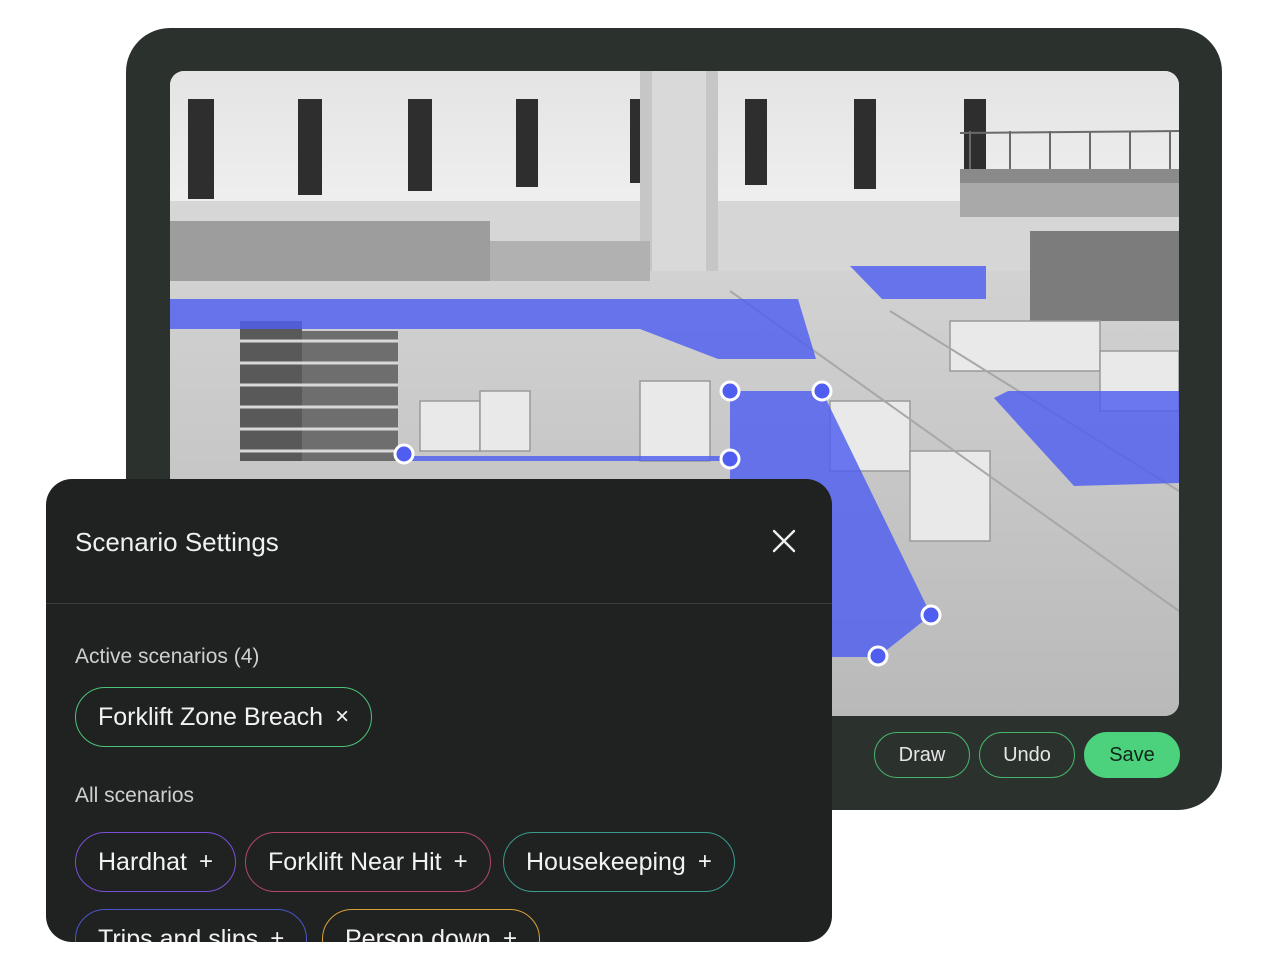 This screenshot has height=960, width=1268. I want to click on remove-icon: ×, so click(342, 717).